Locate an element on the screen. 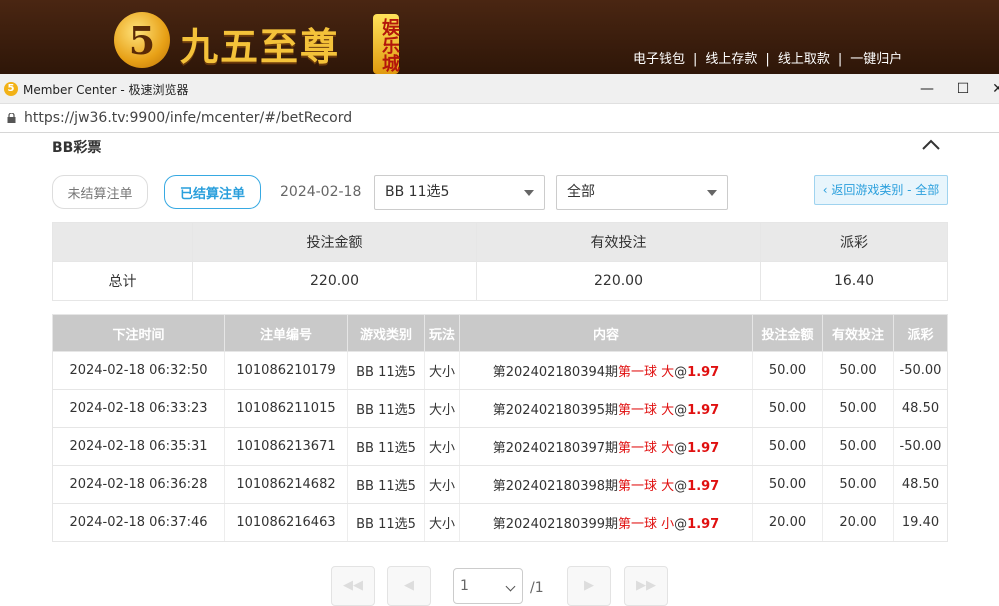  bet-period: 第202402180397期 is located at coordinates (555, 448).